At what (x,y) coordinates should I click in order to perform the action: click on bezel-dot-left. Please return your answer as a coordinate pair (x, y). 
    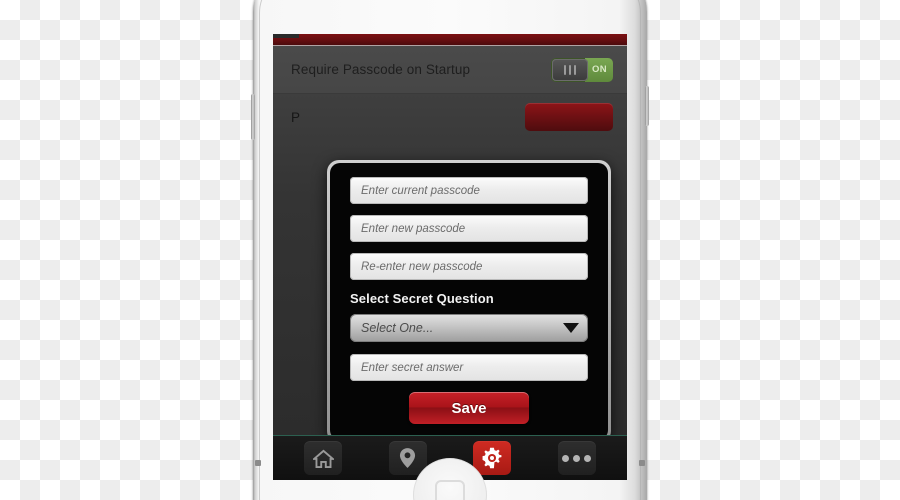
    Looking at the image, I should click on (258, 463).